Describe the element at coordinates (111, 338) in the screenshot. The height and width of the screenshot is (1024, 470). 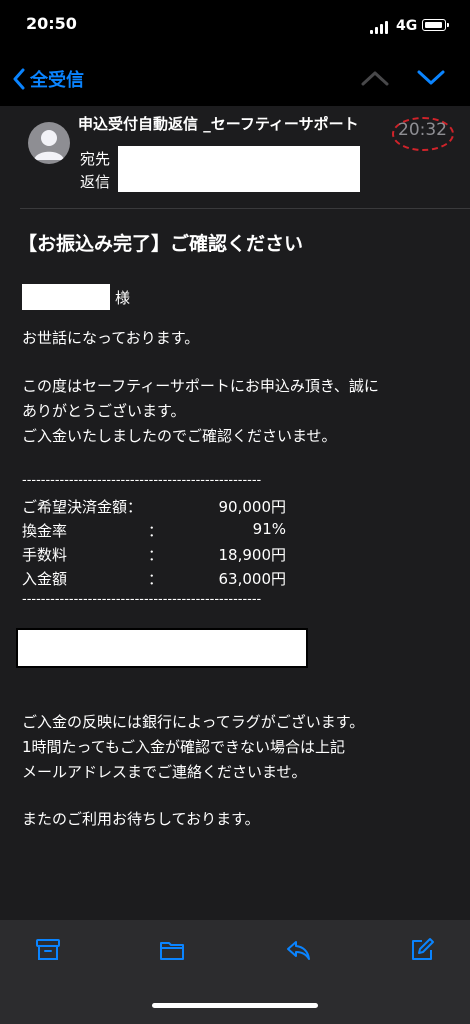
I see `greeting-line: お世話になっております。` at that location.